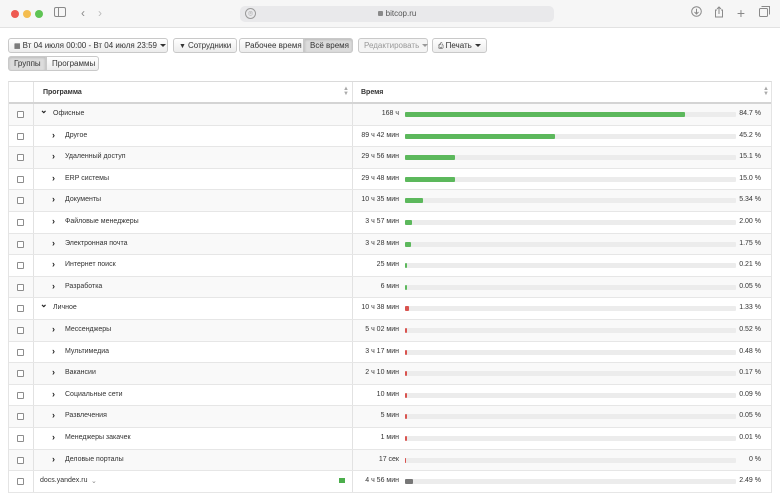 The height and width of the screenshot is (501, 780). I want to click on work-time-button: Рабочее время, so click(271, 45).